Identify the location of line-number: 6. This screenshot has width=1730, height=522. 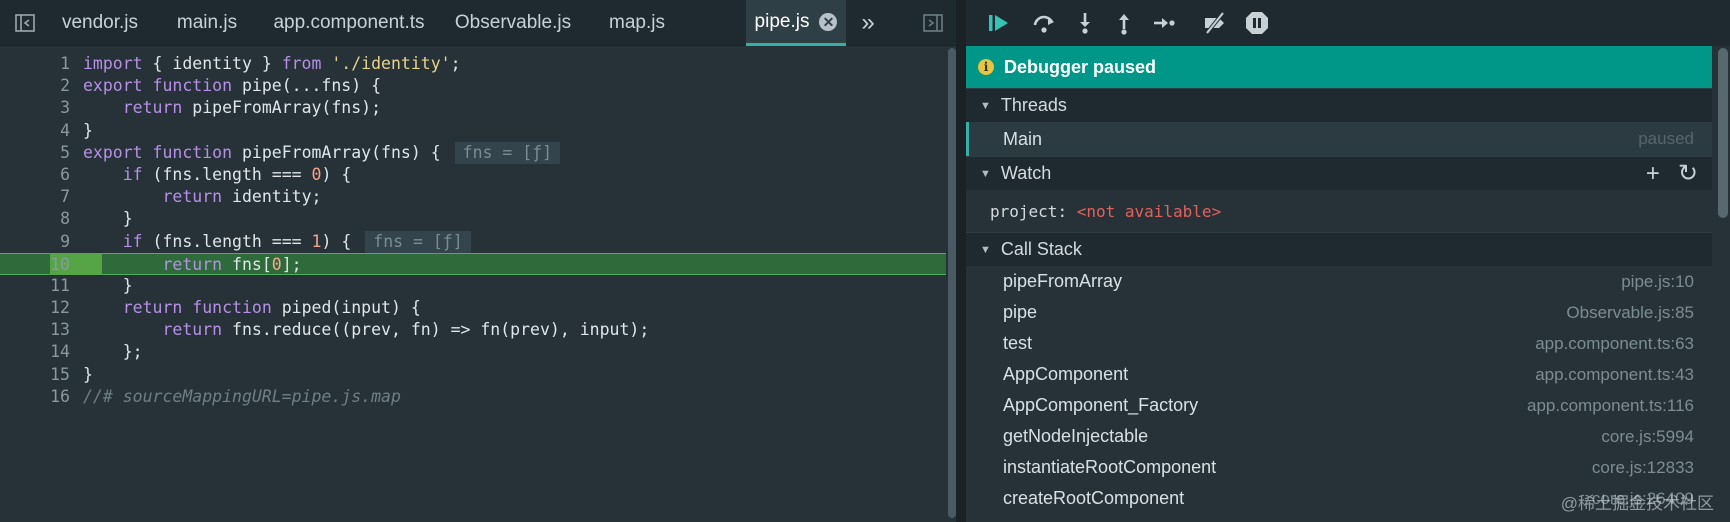
(35, 175).